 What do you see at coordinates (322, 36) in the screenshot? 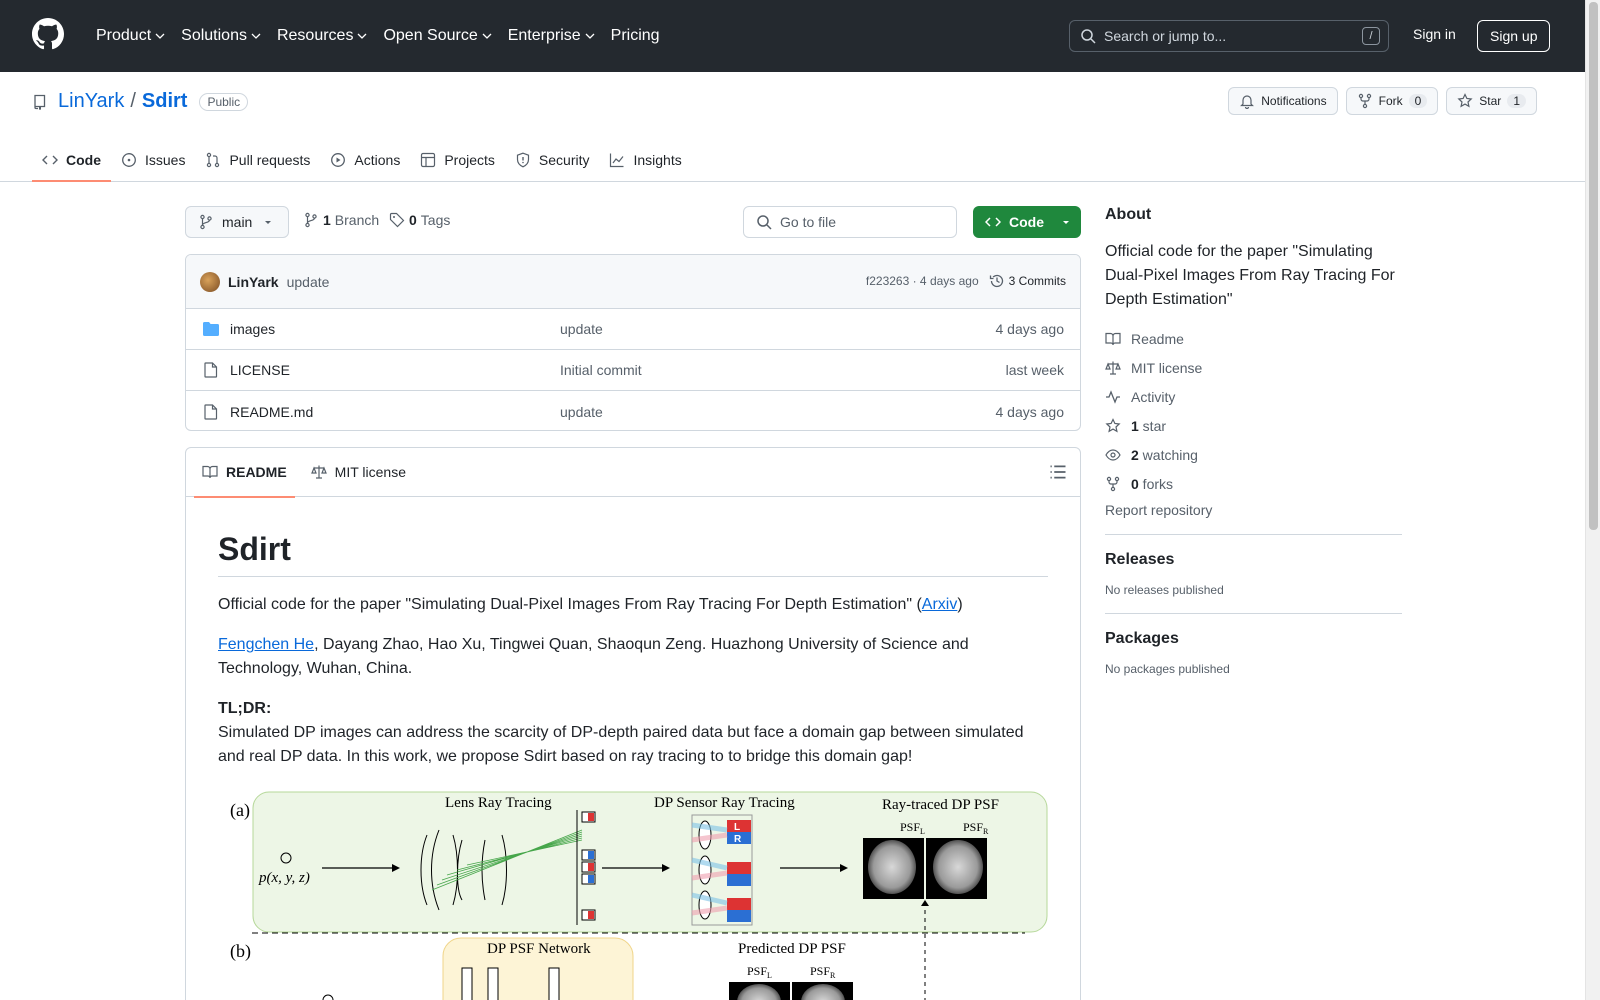
I see `nav-resources: Resources` at bounding box center [322, 36].